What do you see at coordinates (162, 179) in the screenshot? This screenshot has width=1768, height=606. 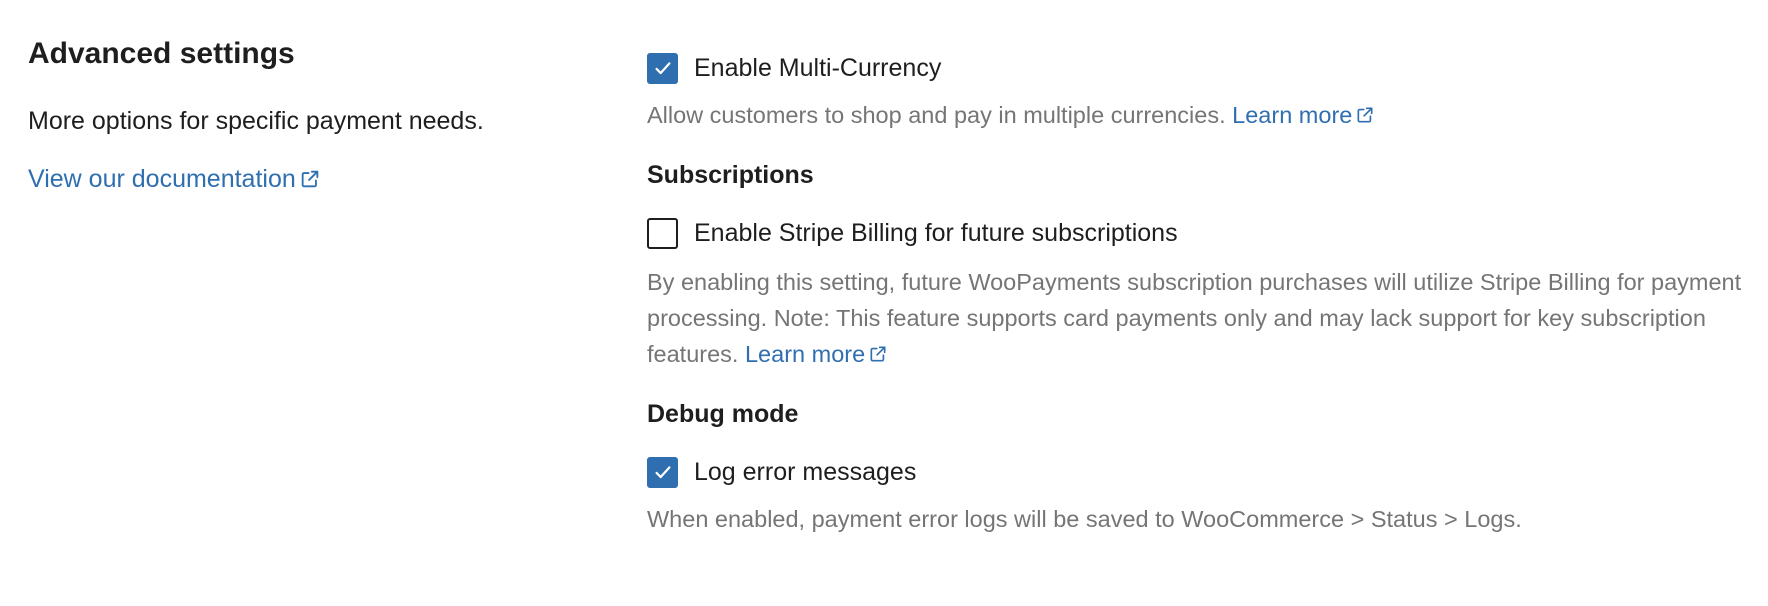 I see `view-documentation-label: View our documentation` at bounding box center [162, 179].